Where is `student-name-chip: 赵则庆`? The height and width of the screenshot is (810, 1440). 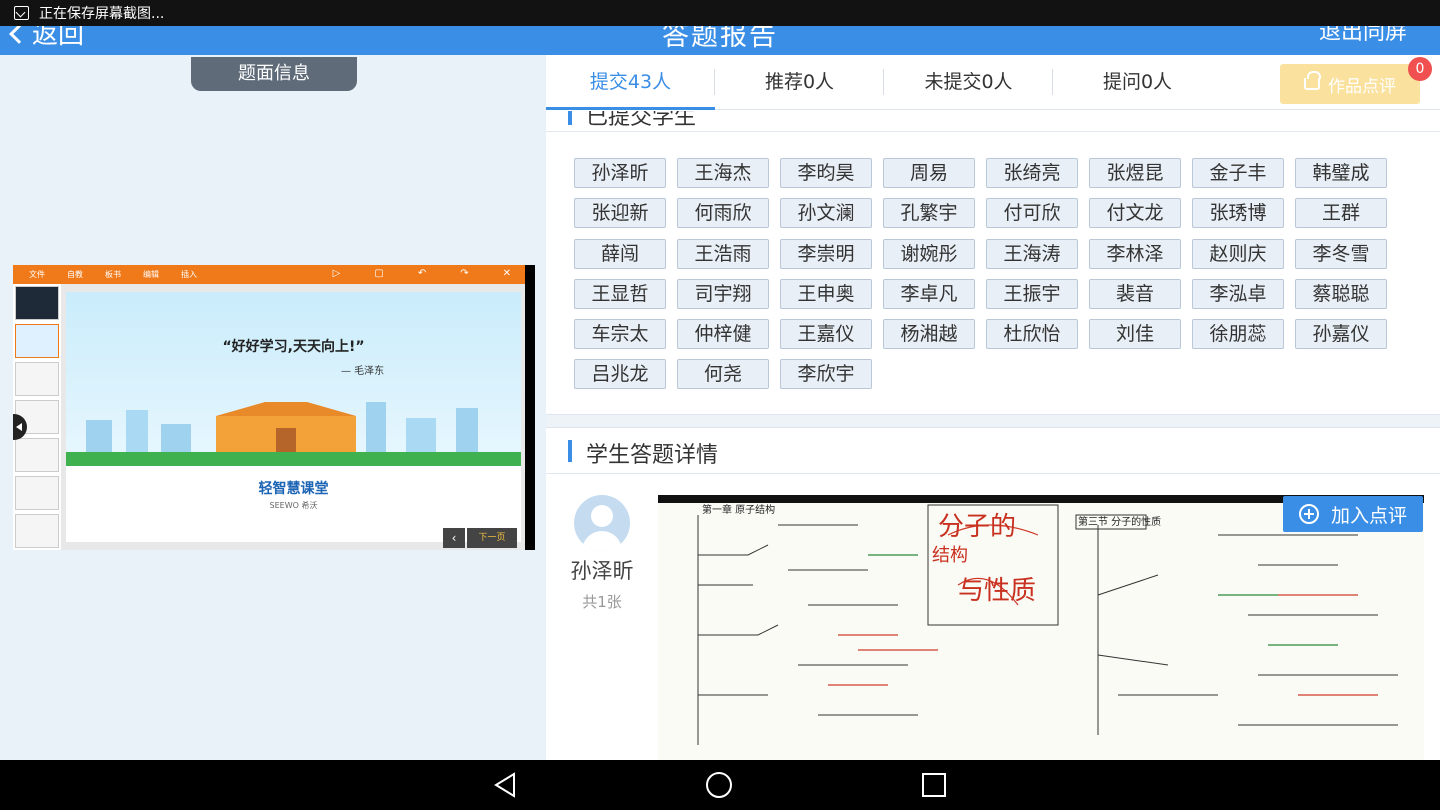
student-name-chip: 赵则庆 is located at coordinates (1238, 253).